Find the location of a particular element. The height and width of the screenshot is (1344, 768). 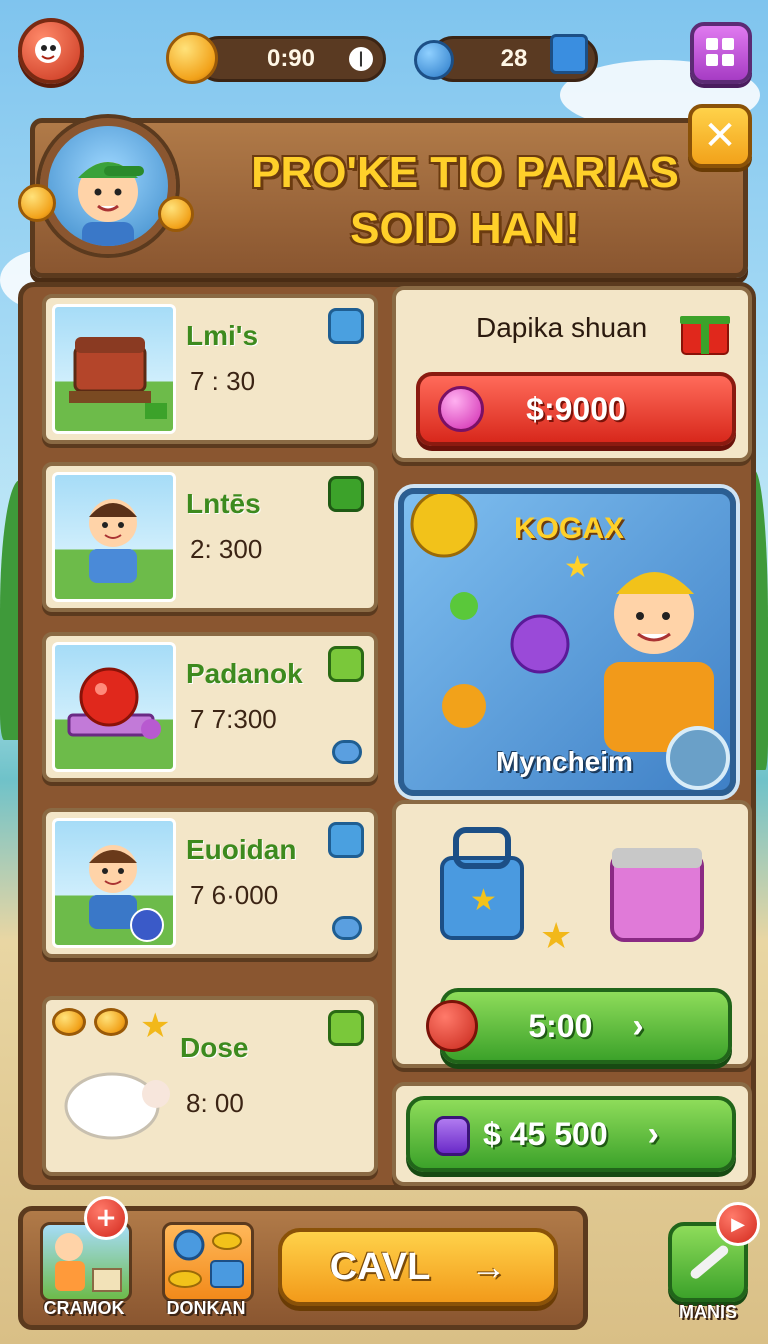

featured-panel: KOGAX ★ Myncheim is located at coordinates (567, 642).